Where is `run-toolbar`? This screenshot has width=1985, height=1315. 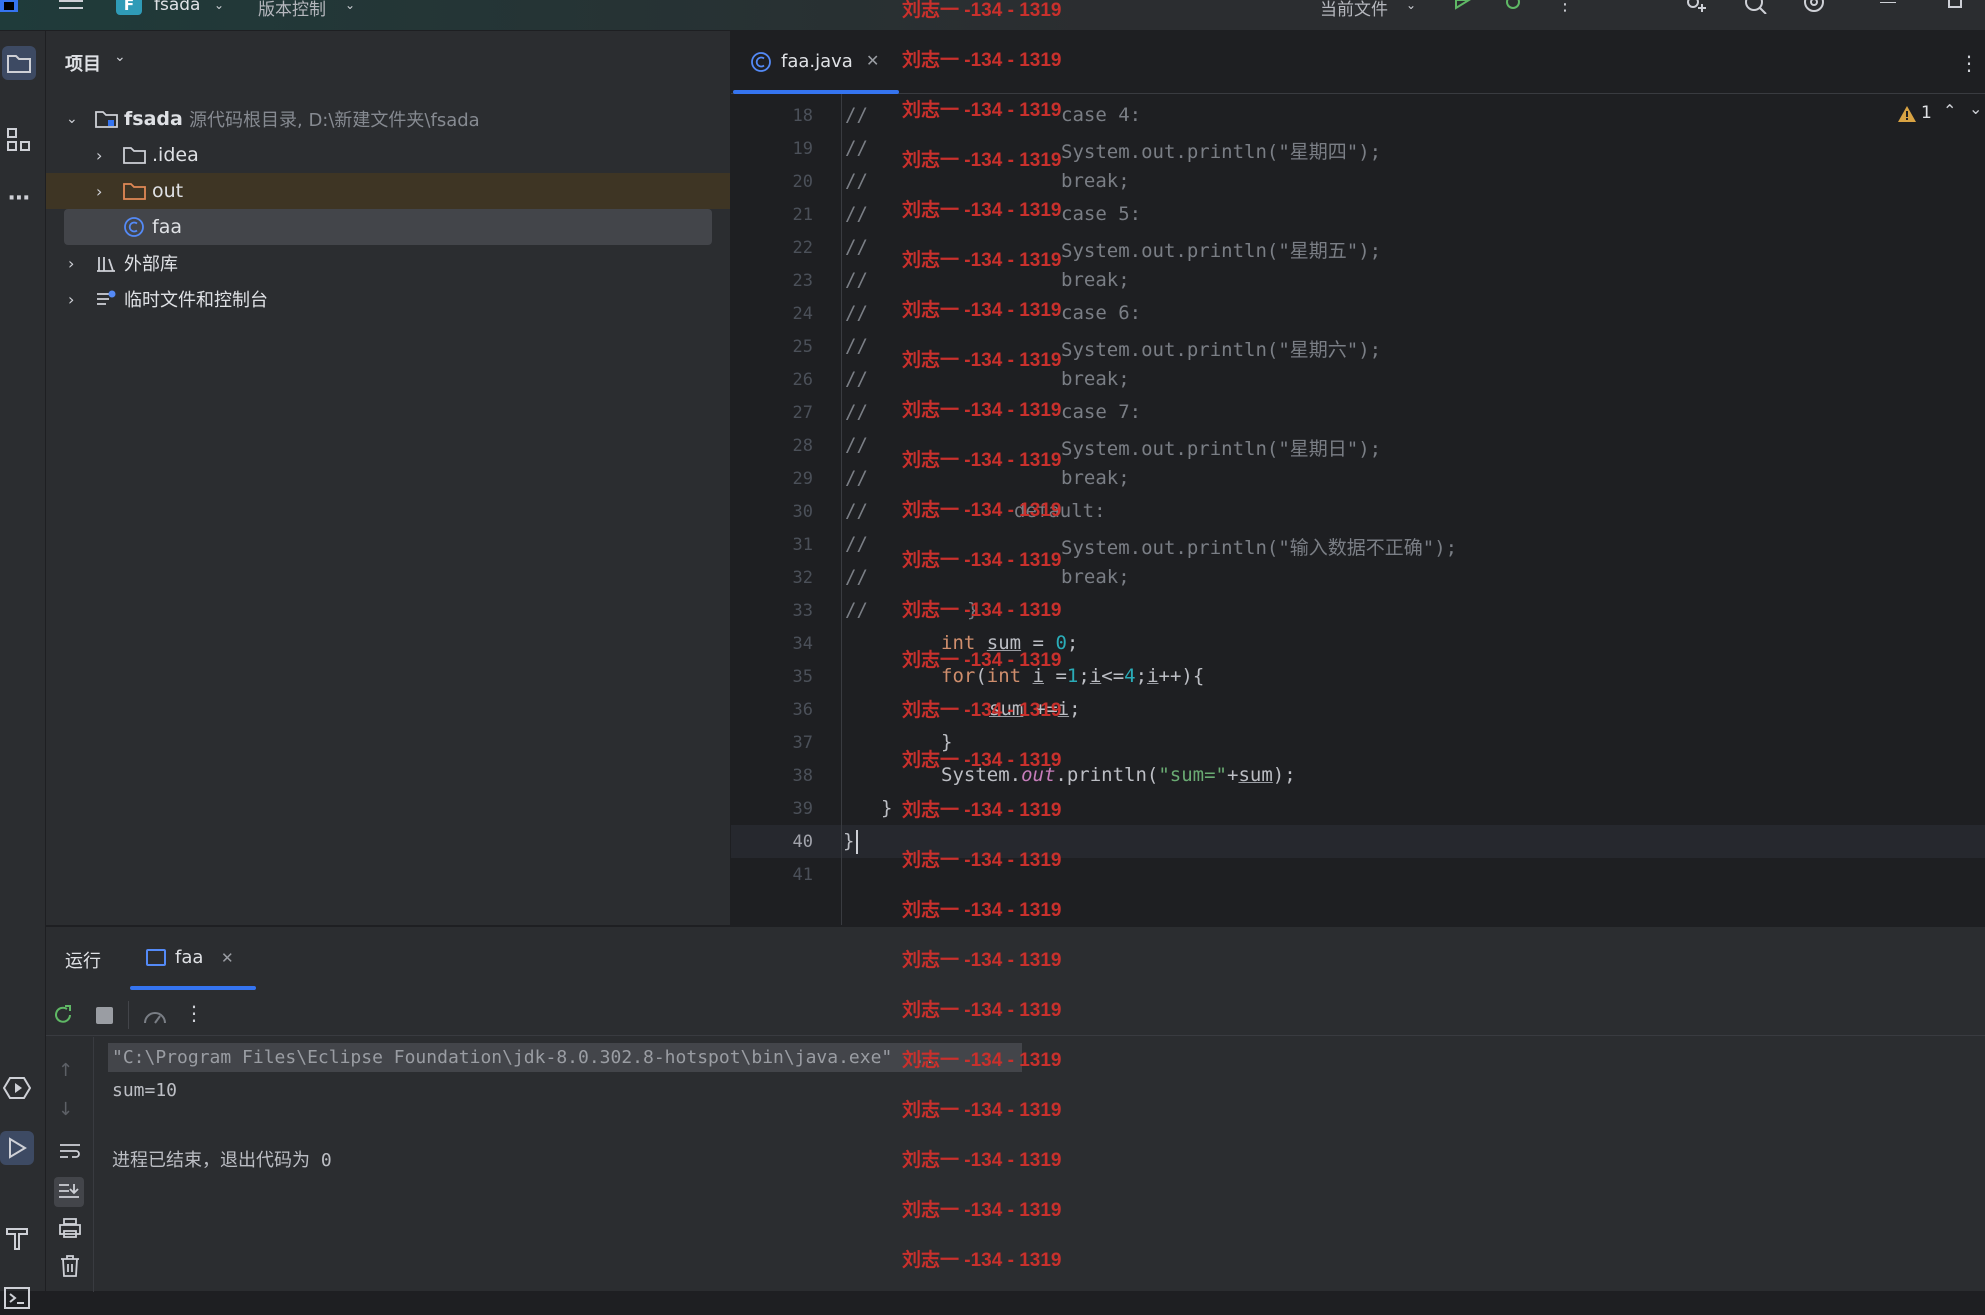 run-toolbar is located at coordinates (1015, 1013).